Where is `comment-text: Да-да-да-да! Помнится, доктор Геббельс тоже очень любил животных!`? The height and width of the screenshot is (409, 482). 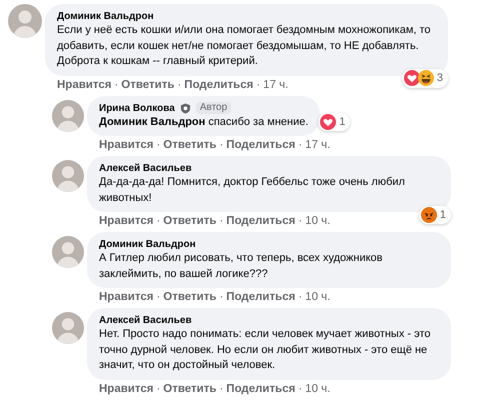 comment-text: Да-да-да-да! Помнится, доктор Геббельс тоже очень любил животных! is located at coordinates (252, 190).